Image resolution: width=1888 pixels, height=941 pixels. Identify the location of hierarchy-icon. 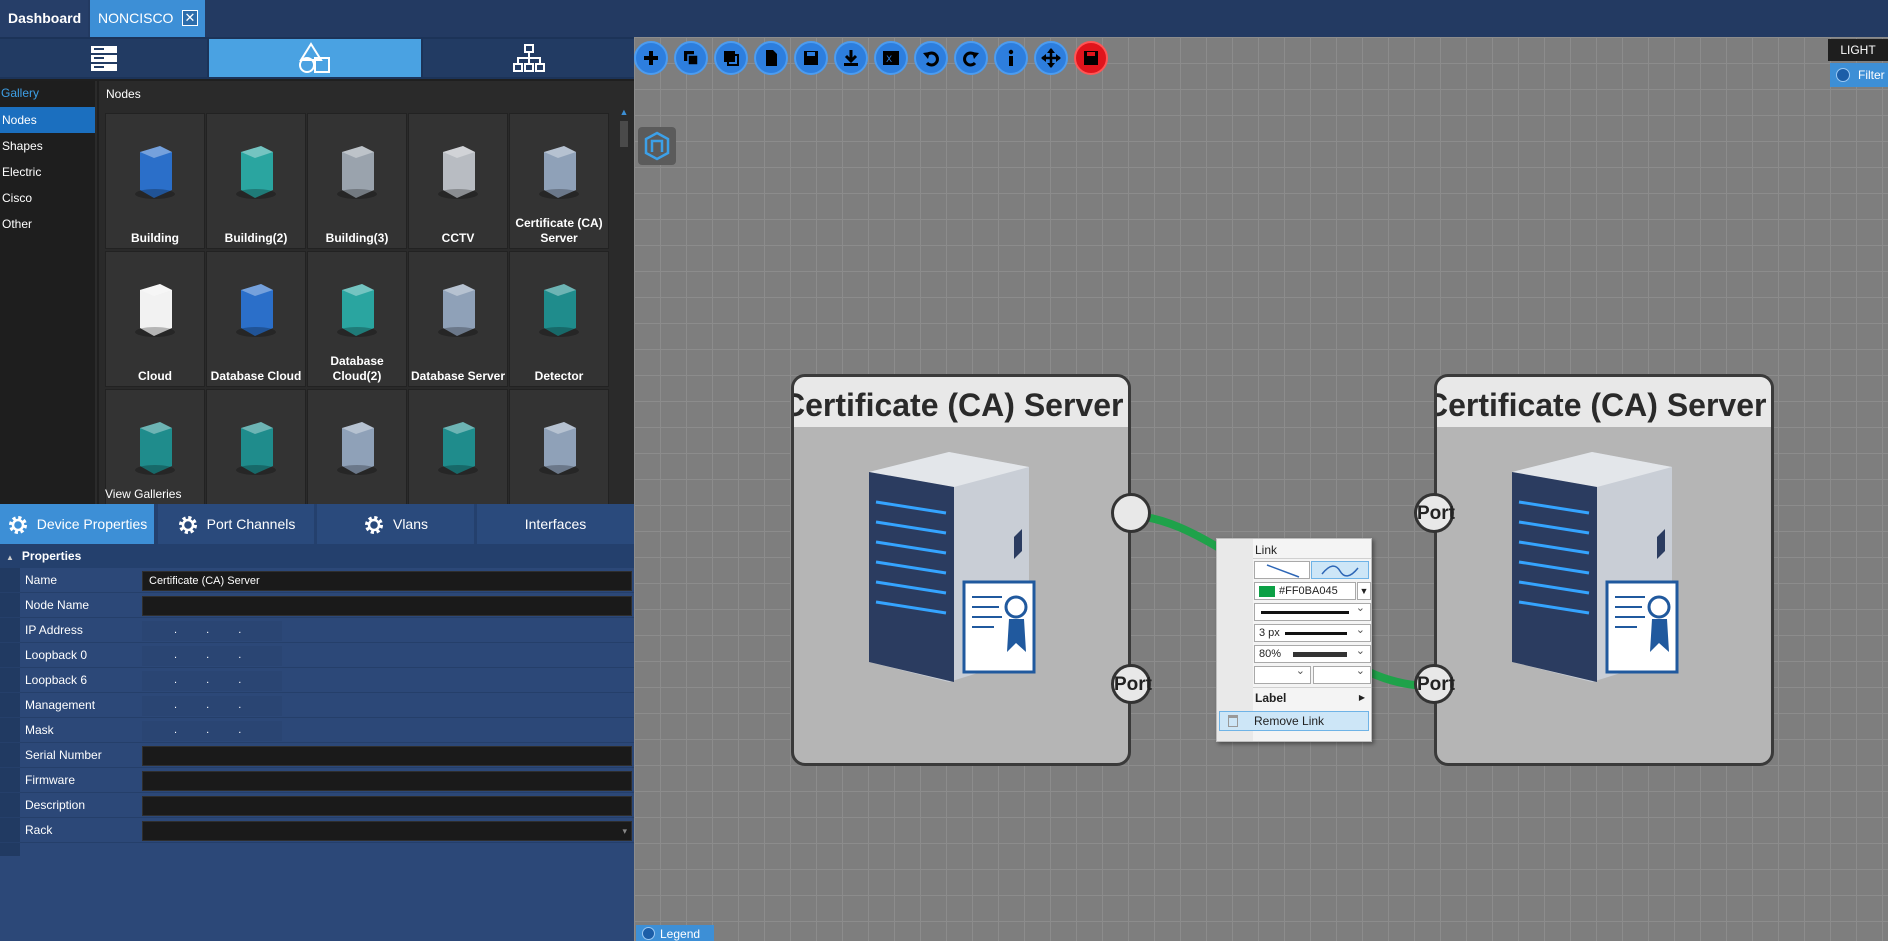
(528, 58).